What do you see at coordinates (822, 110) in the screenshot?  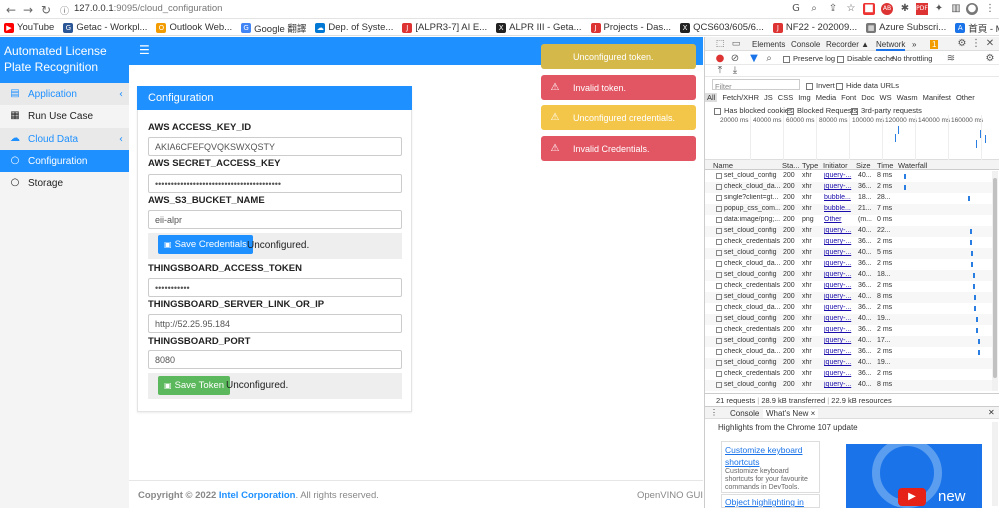 I see `blocked-requests-checkbox: Blocked Requests` at bounding box center [822, 110].